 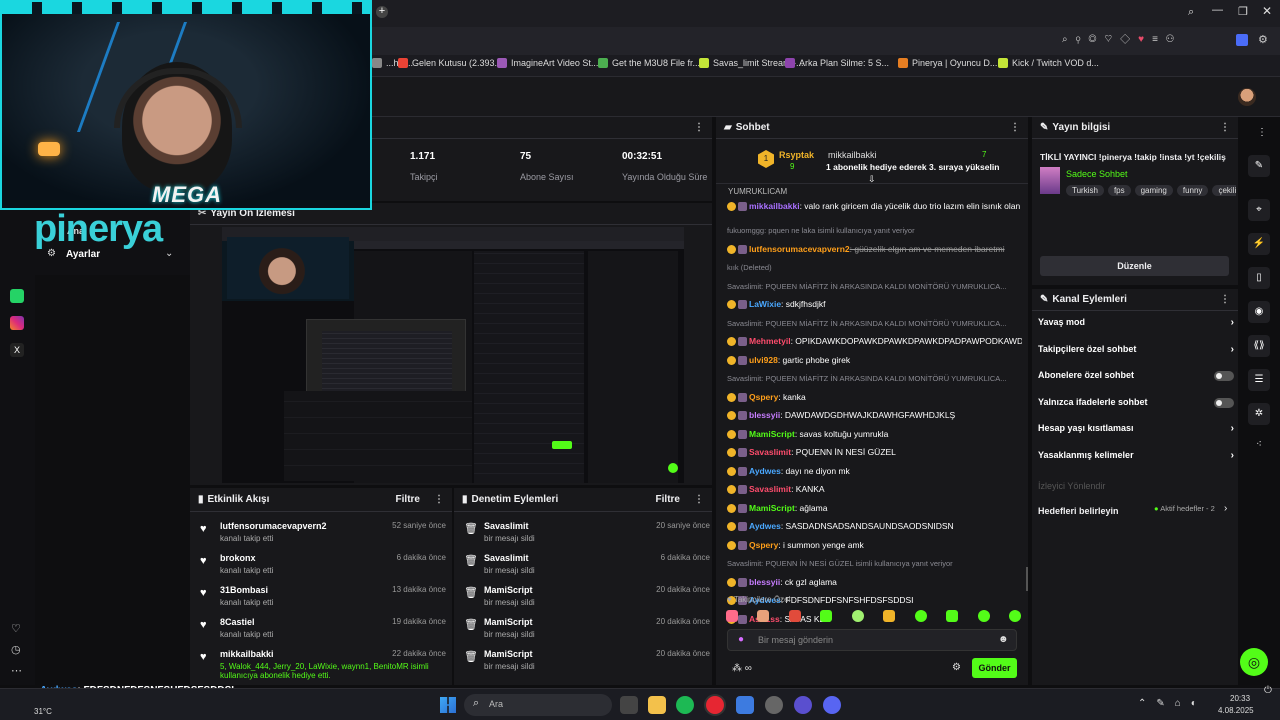 What do you see at coordinates (1134, 266) in the screenshot?
I see `edit-stream-button: Düzenle` at bounding box center [1134, 266].